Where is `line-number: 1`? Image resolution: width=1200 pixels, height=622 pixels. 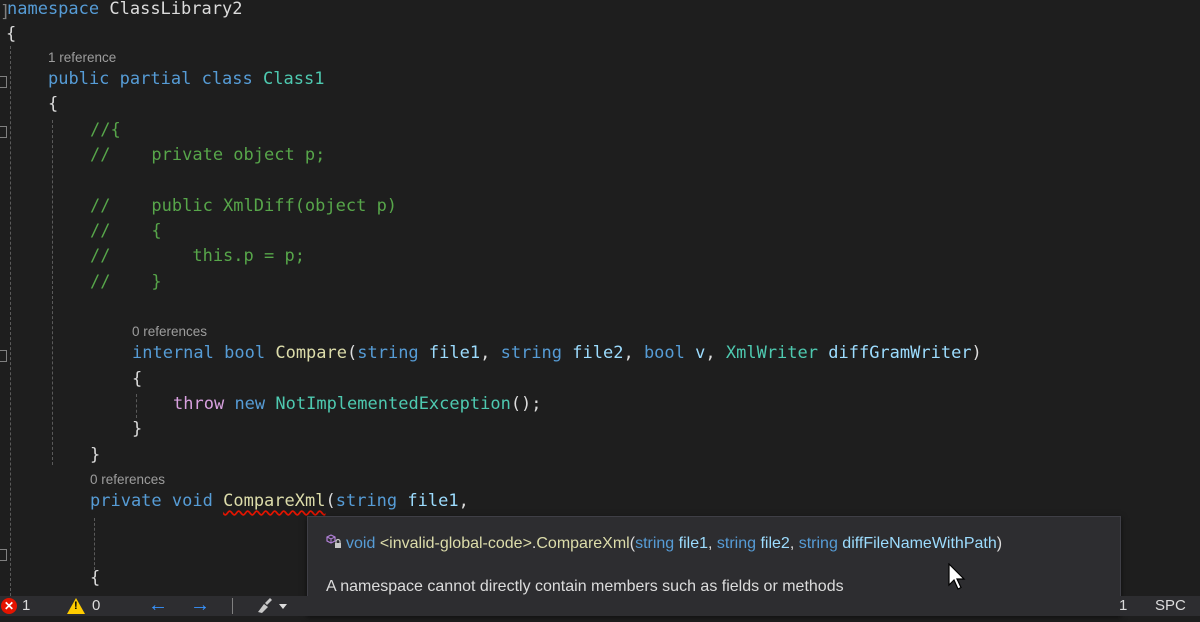 line-number: 1 is located at coordinates (1123, 606).